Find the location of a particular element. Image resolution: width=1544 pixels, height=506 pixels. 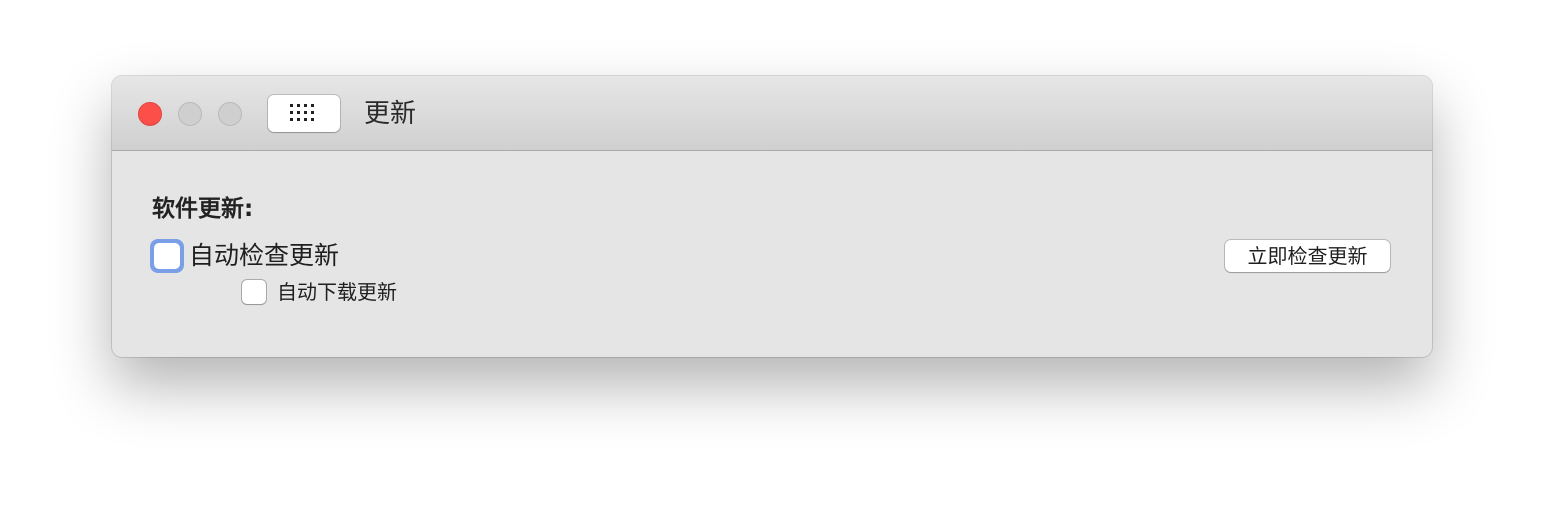

show-all-button is located at coordinates (304, 113).